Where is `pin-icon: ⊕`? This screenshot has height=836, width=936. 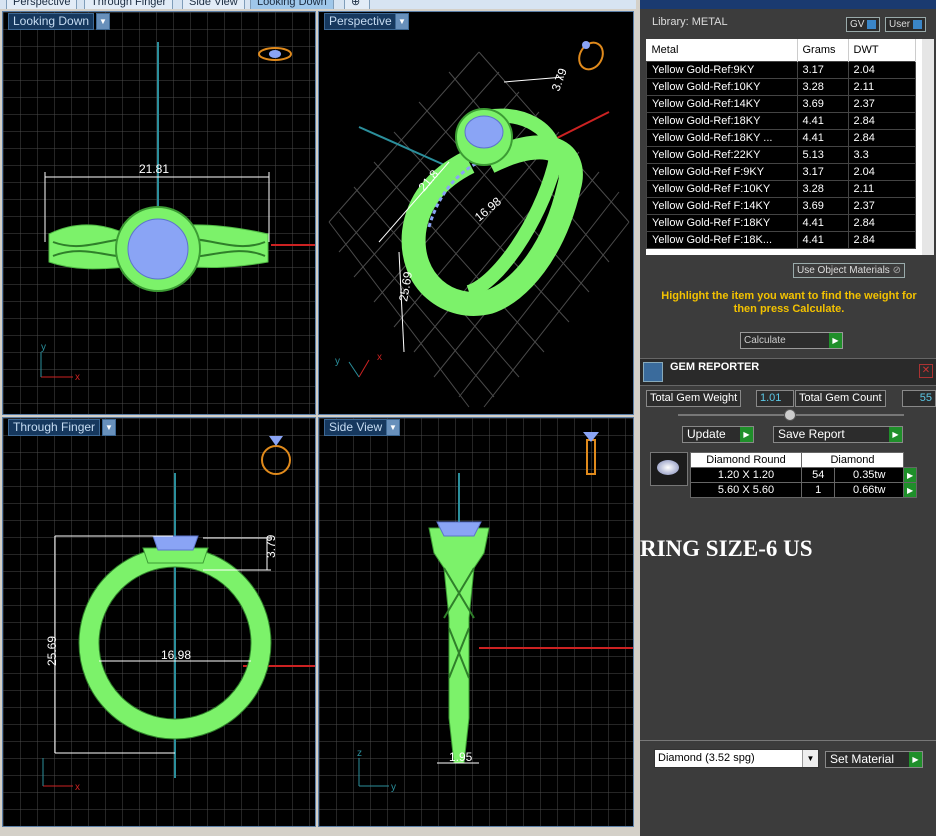
pin-icon: ⊕ is located at coordinates (357, 4).